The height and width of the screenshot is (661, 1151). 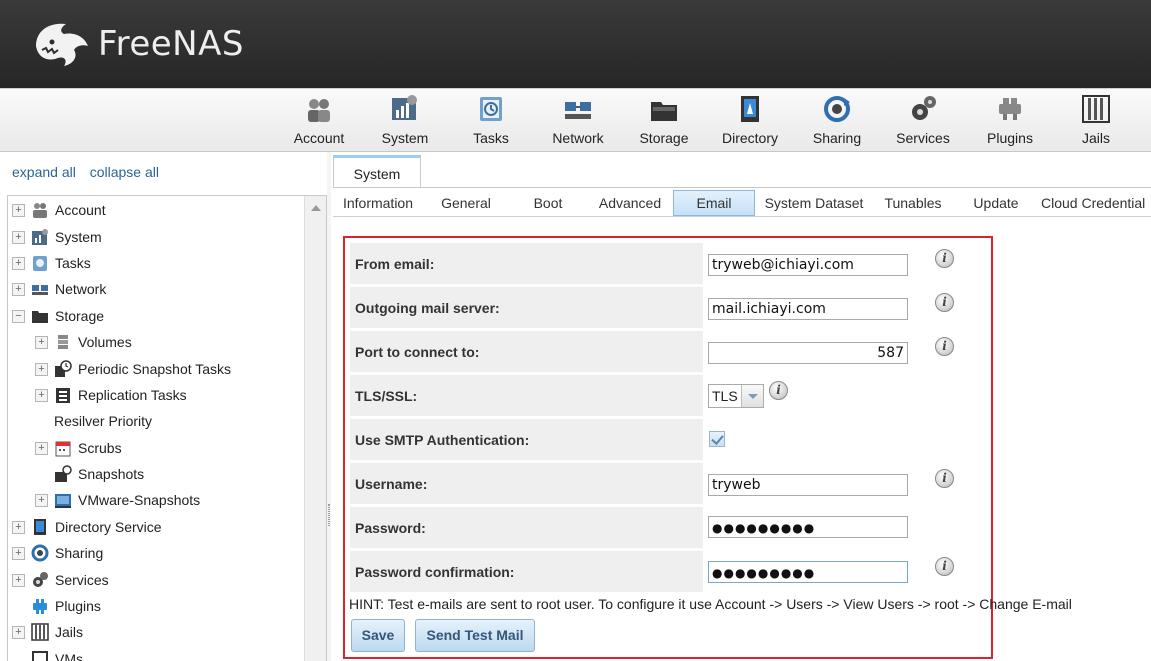 I want to click on toolbar-tasks: Tasks, so click(x=491, y=120).